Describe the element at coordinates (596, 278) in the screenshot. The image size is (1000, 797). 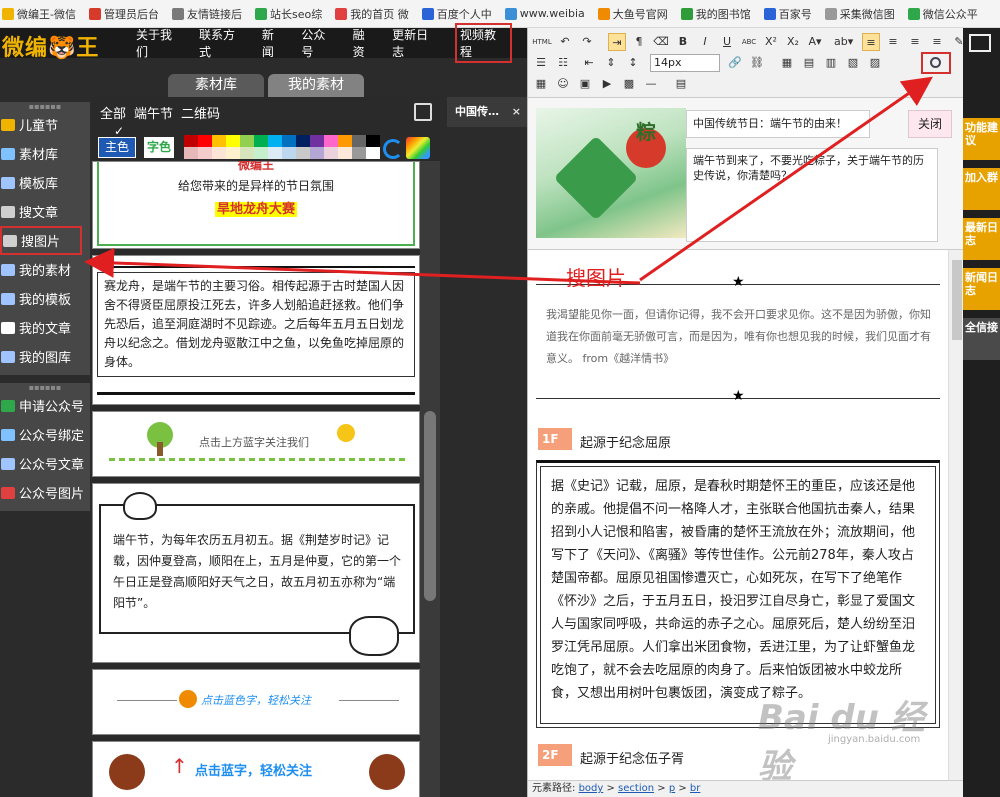
I see `annotation-label: 搜图片` at that location.